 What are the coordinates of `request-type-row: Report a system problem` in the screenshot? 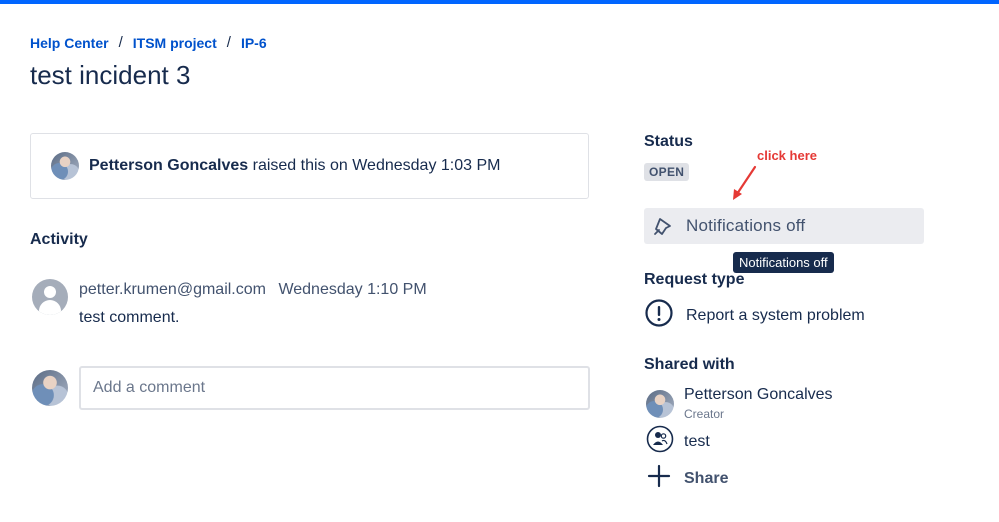 It's located at (754, 315).